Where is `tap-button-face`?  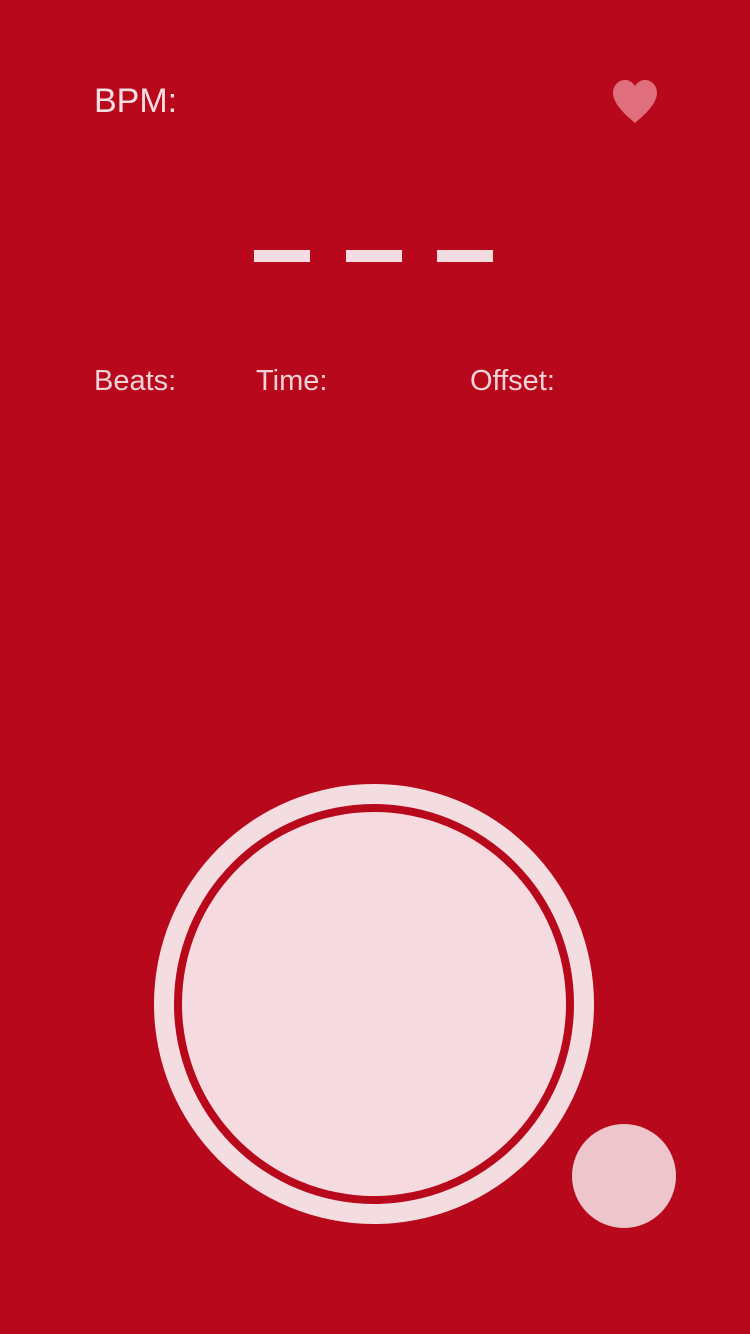
tap-button-face is located at coordinates (374, 1004).